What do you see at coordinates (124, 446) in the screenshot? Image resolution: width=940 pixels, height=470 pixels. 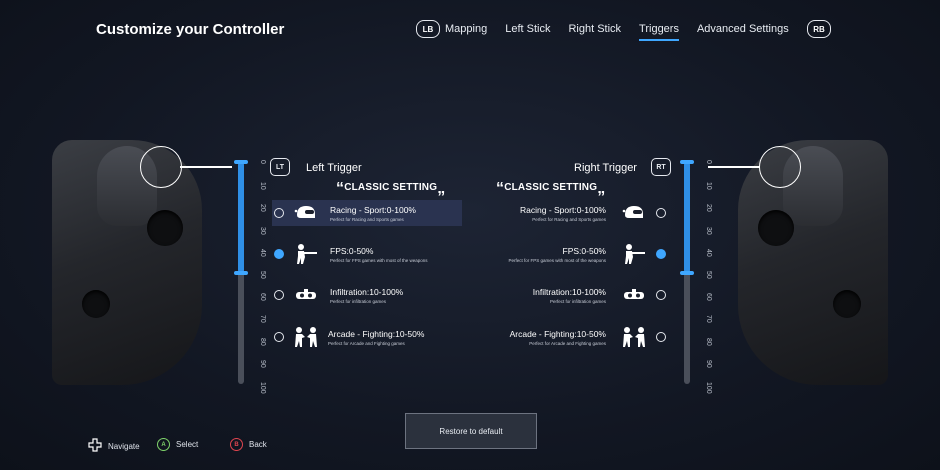 I see `hint-navigate-label: Navigate` at bounding box center [124, 446].